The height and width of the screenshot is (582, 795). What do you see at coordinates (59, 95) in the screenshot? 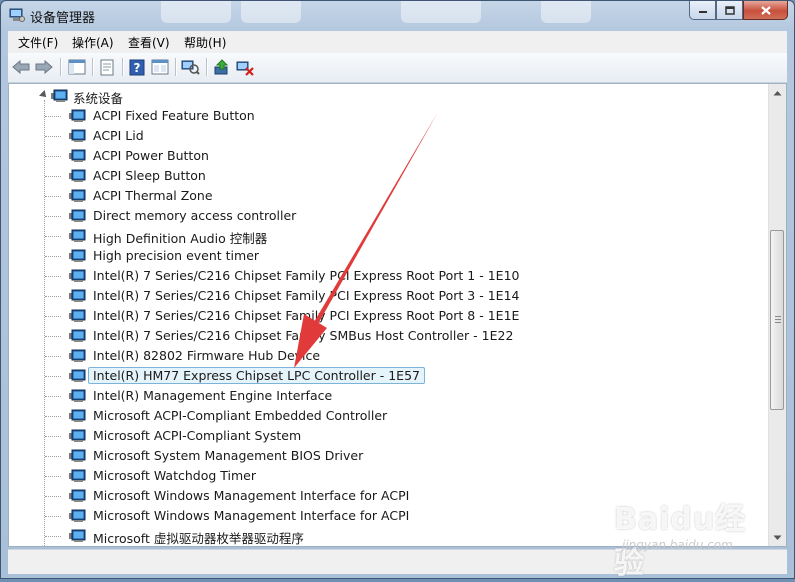
I see `system-device-category-icon` at bounding box center [59, 95].